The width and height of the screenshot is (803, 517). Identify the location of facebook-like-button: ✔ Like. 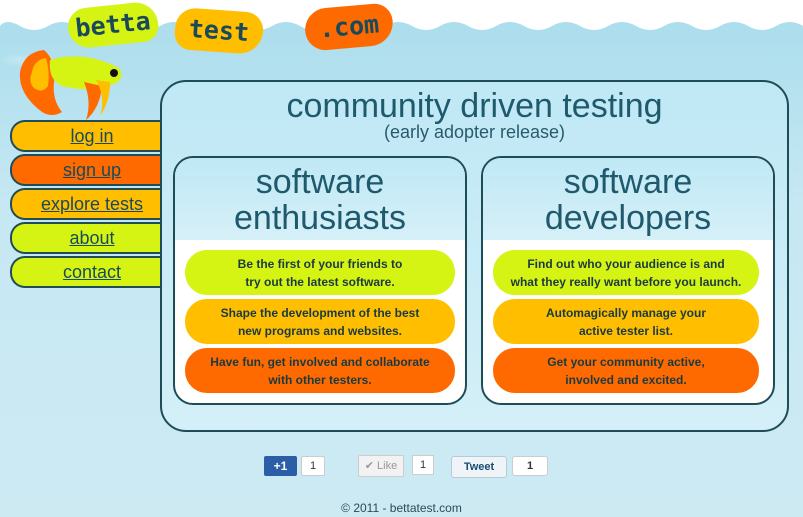
(381, 466).